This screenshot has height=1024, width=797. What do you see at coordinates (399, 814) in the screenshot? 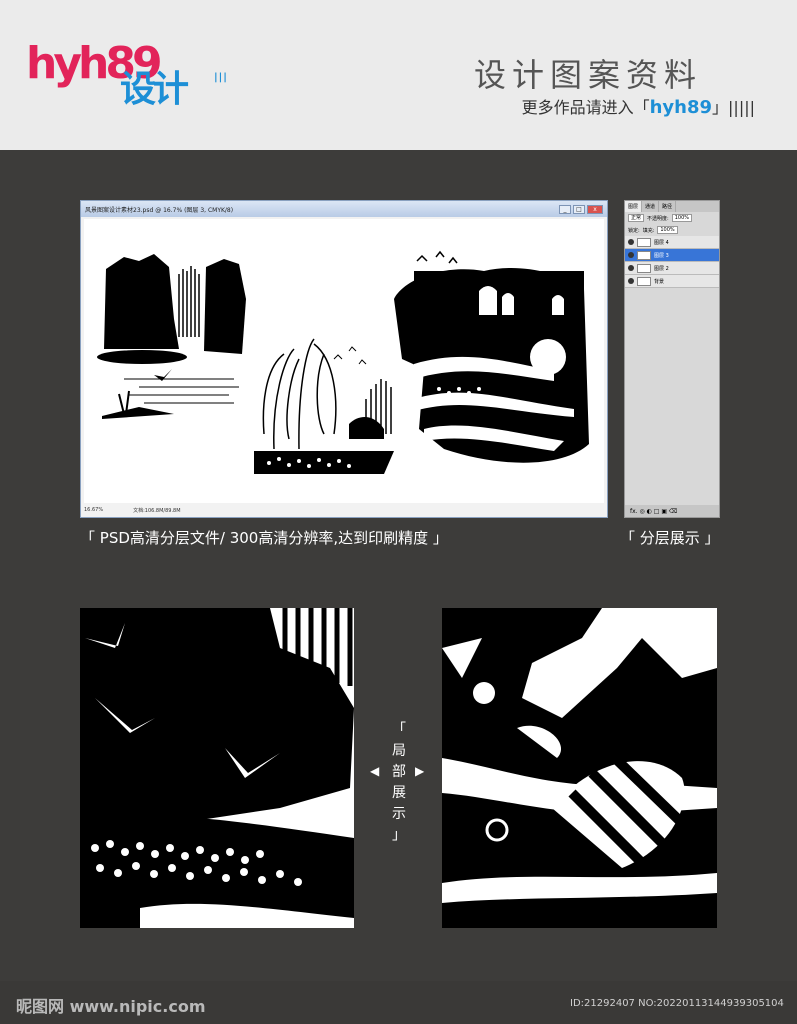
I see `detail-label-char: 示` at bounding box center [399, 814].